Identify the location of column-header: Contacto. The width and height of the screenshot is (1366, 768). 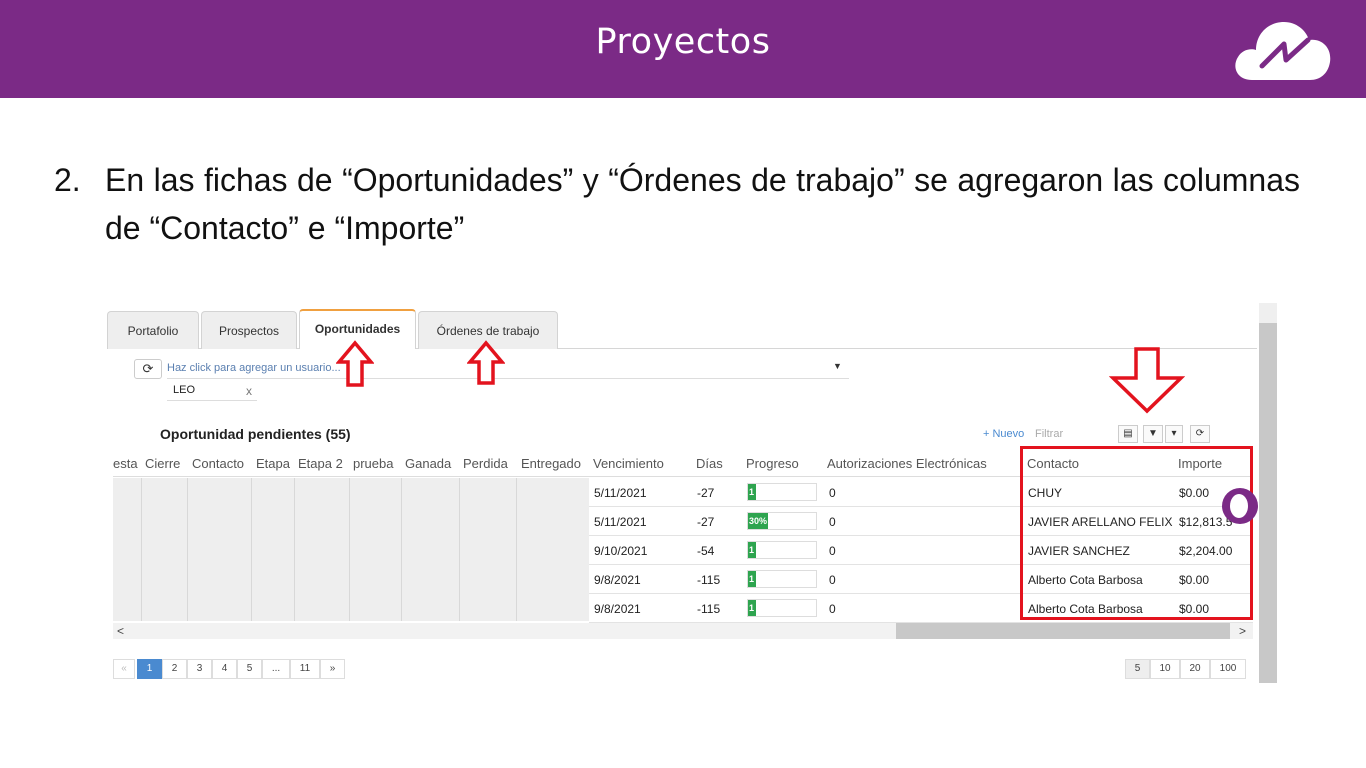
(218, 463).